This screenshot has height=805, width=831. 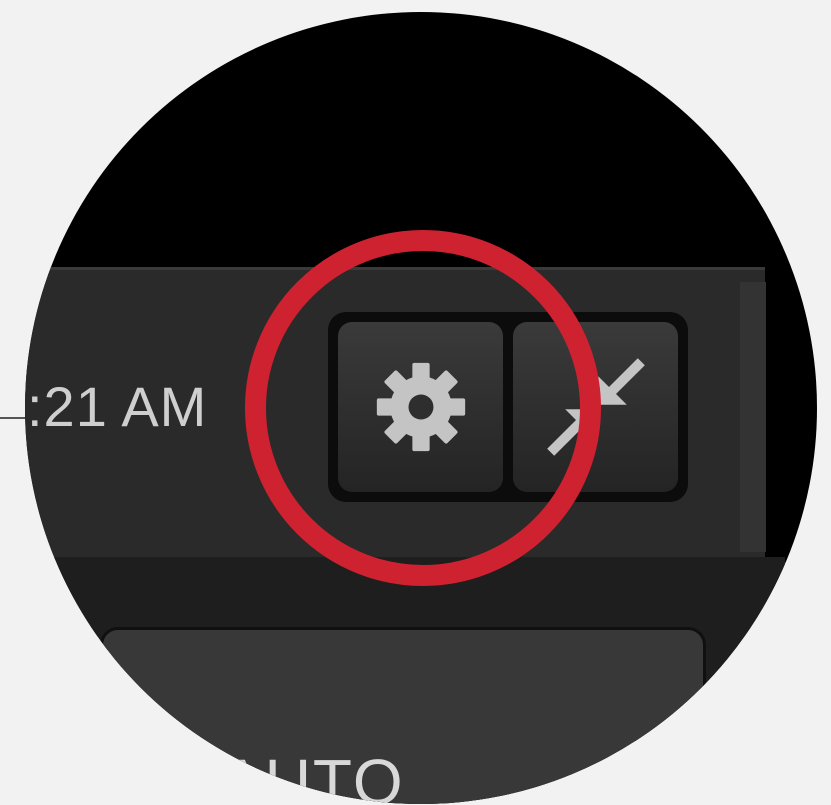 I want to click on settings-button, so click(x=420, y=407).